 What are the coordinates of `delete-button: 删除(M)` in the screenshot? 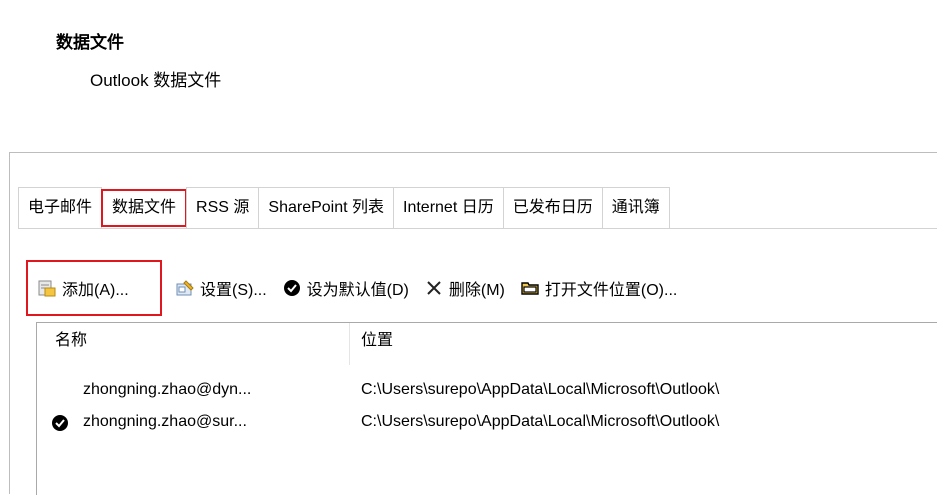 It's located at (465, 288).